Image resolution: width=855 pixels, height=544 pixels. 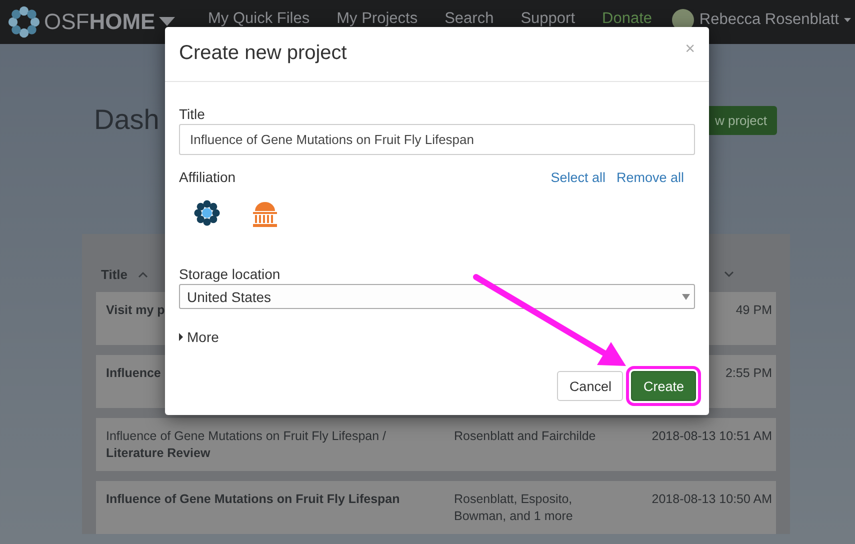 I want to click on modal-title: Create new project, so click(x=263, y=53).